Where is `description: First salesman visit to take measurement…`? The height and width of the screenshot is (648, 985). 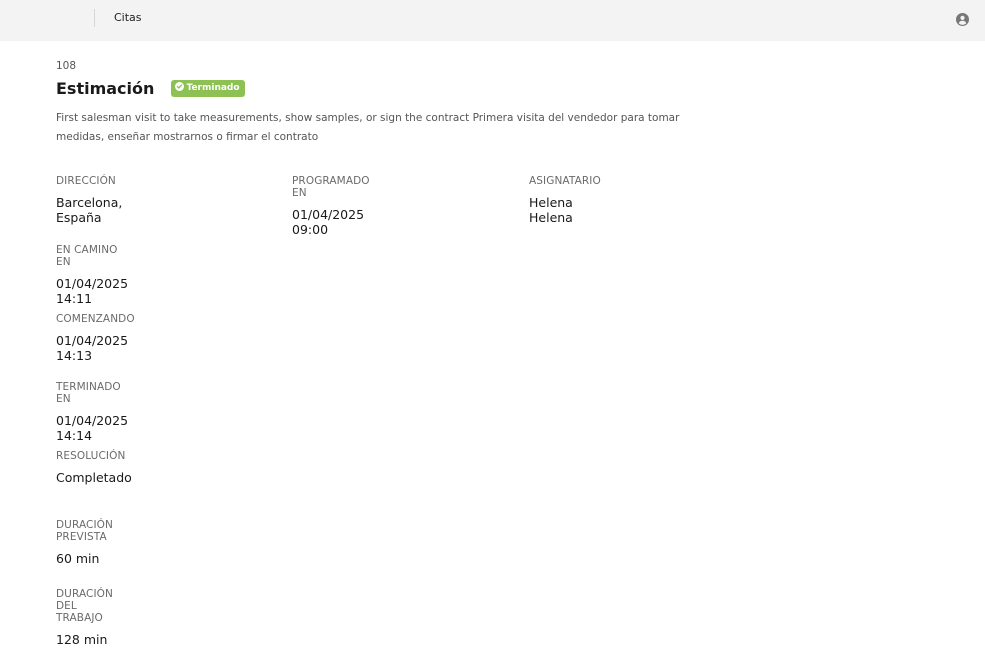 description: First salesman visit to take measurement… is located at coordinates (368, 127).